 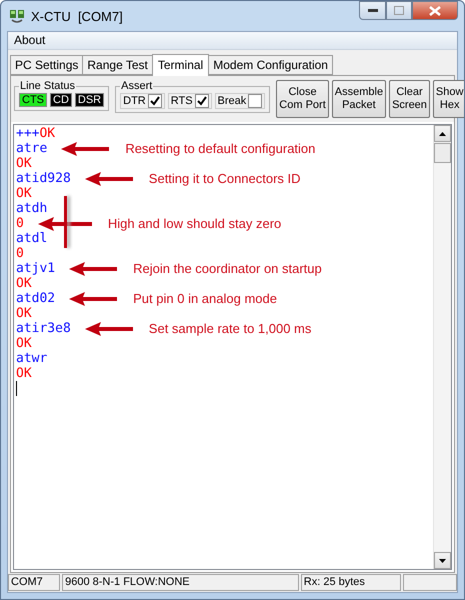 I want to click on status-field: COM7, so click(x=34, y=582).